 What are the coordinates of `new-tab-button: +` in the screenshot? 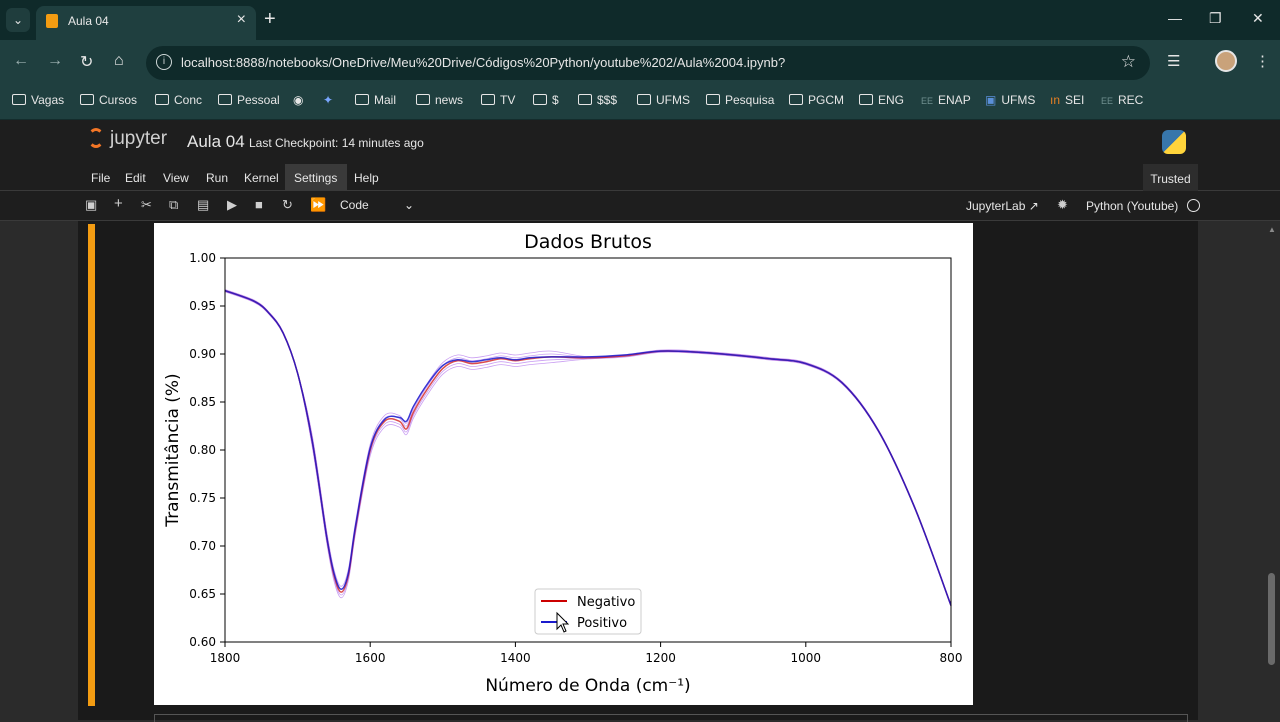 It's located at (270, 19).